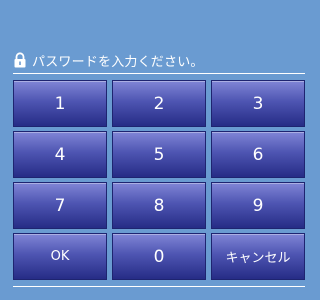  Describe the element at coordinates (60, 256) in the screenshot. I see `ok-button: OK` at that location.